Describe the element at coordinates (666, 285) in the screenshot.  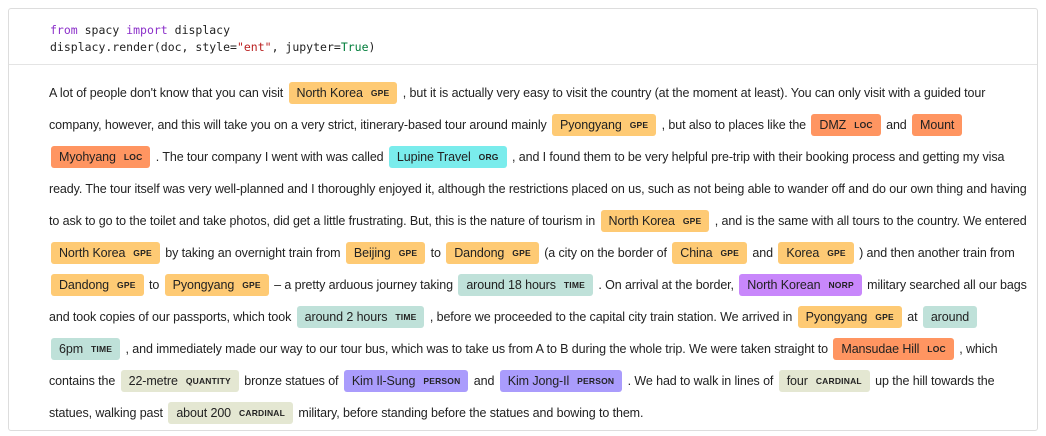
I see `text-segment: . On arrival at the border,` at that location.